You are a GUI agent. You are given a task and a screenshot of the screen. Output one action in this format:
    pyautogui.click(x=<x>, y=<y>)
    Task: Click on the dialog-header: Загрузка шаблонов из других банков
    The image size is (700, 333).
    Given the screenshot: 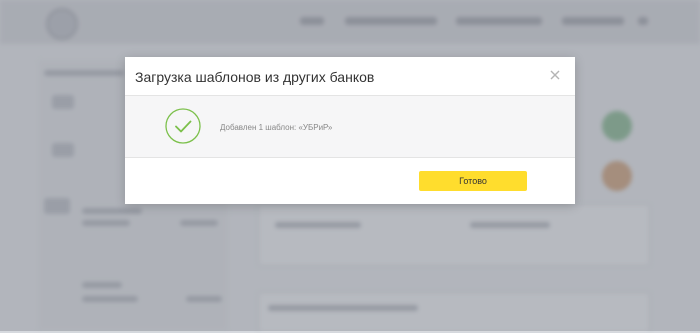 What is the action you would take?
    pyautogui.click(x=350, y=76)
    